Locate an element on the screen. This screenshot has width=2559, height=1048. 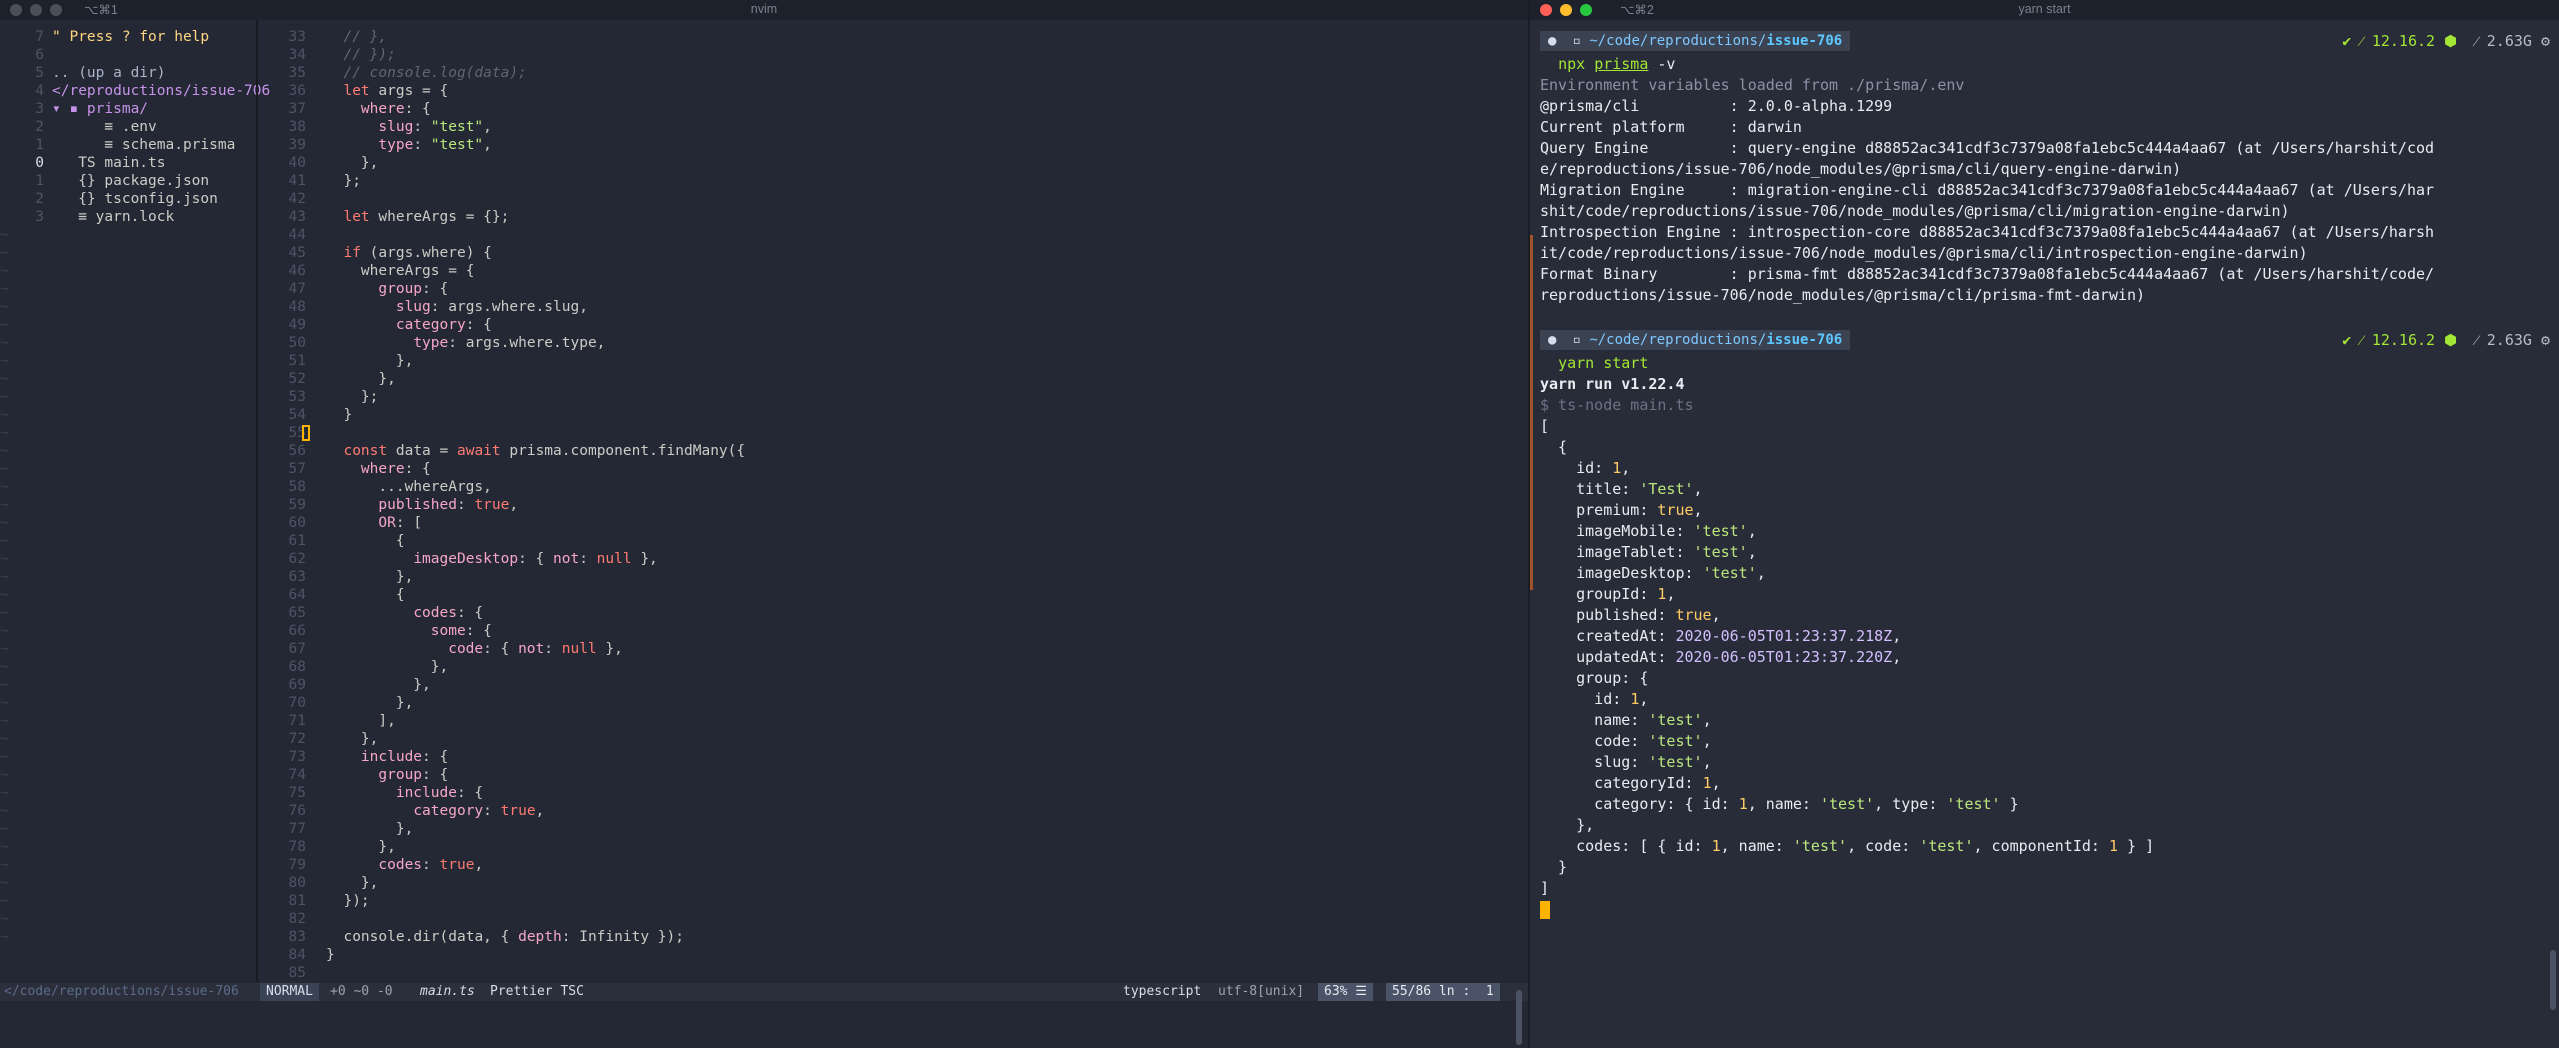
code-line: 59 published: true, is located at coordinates (890, 505).